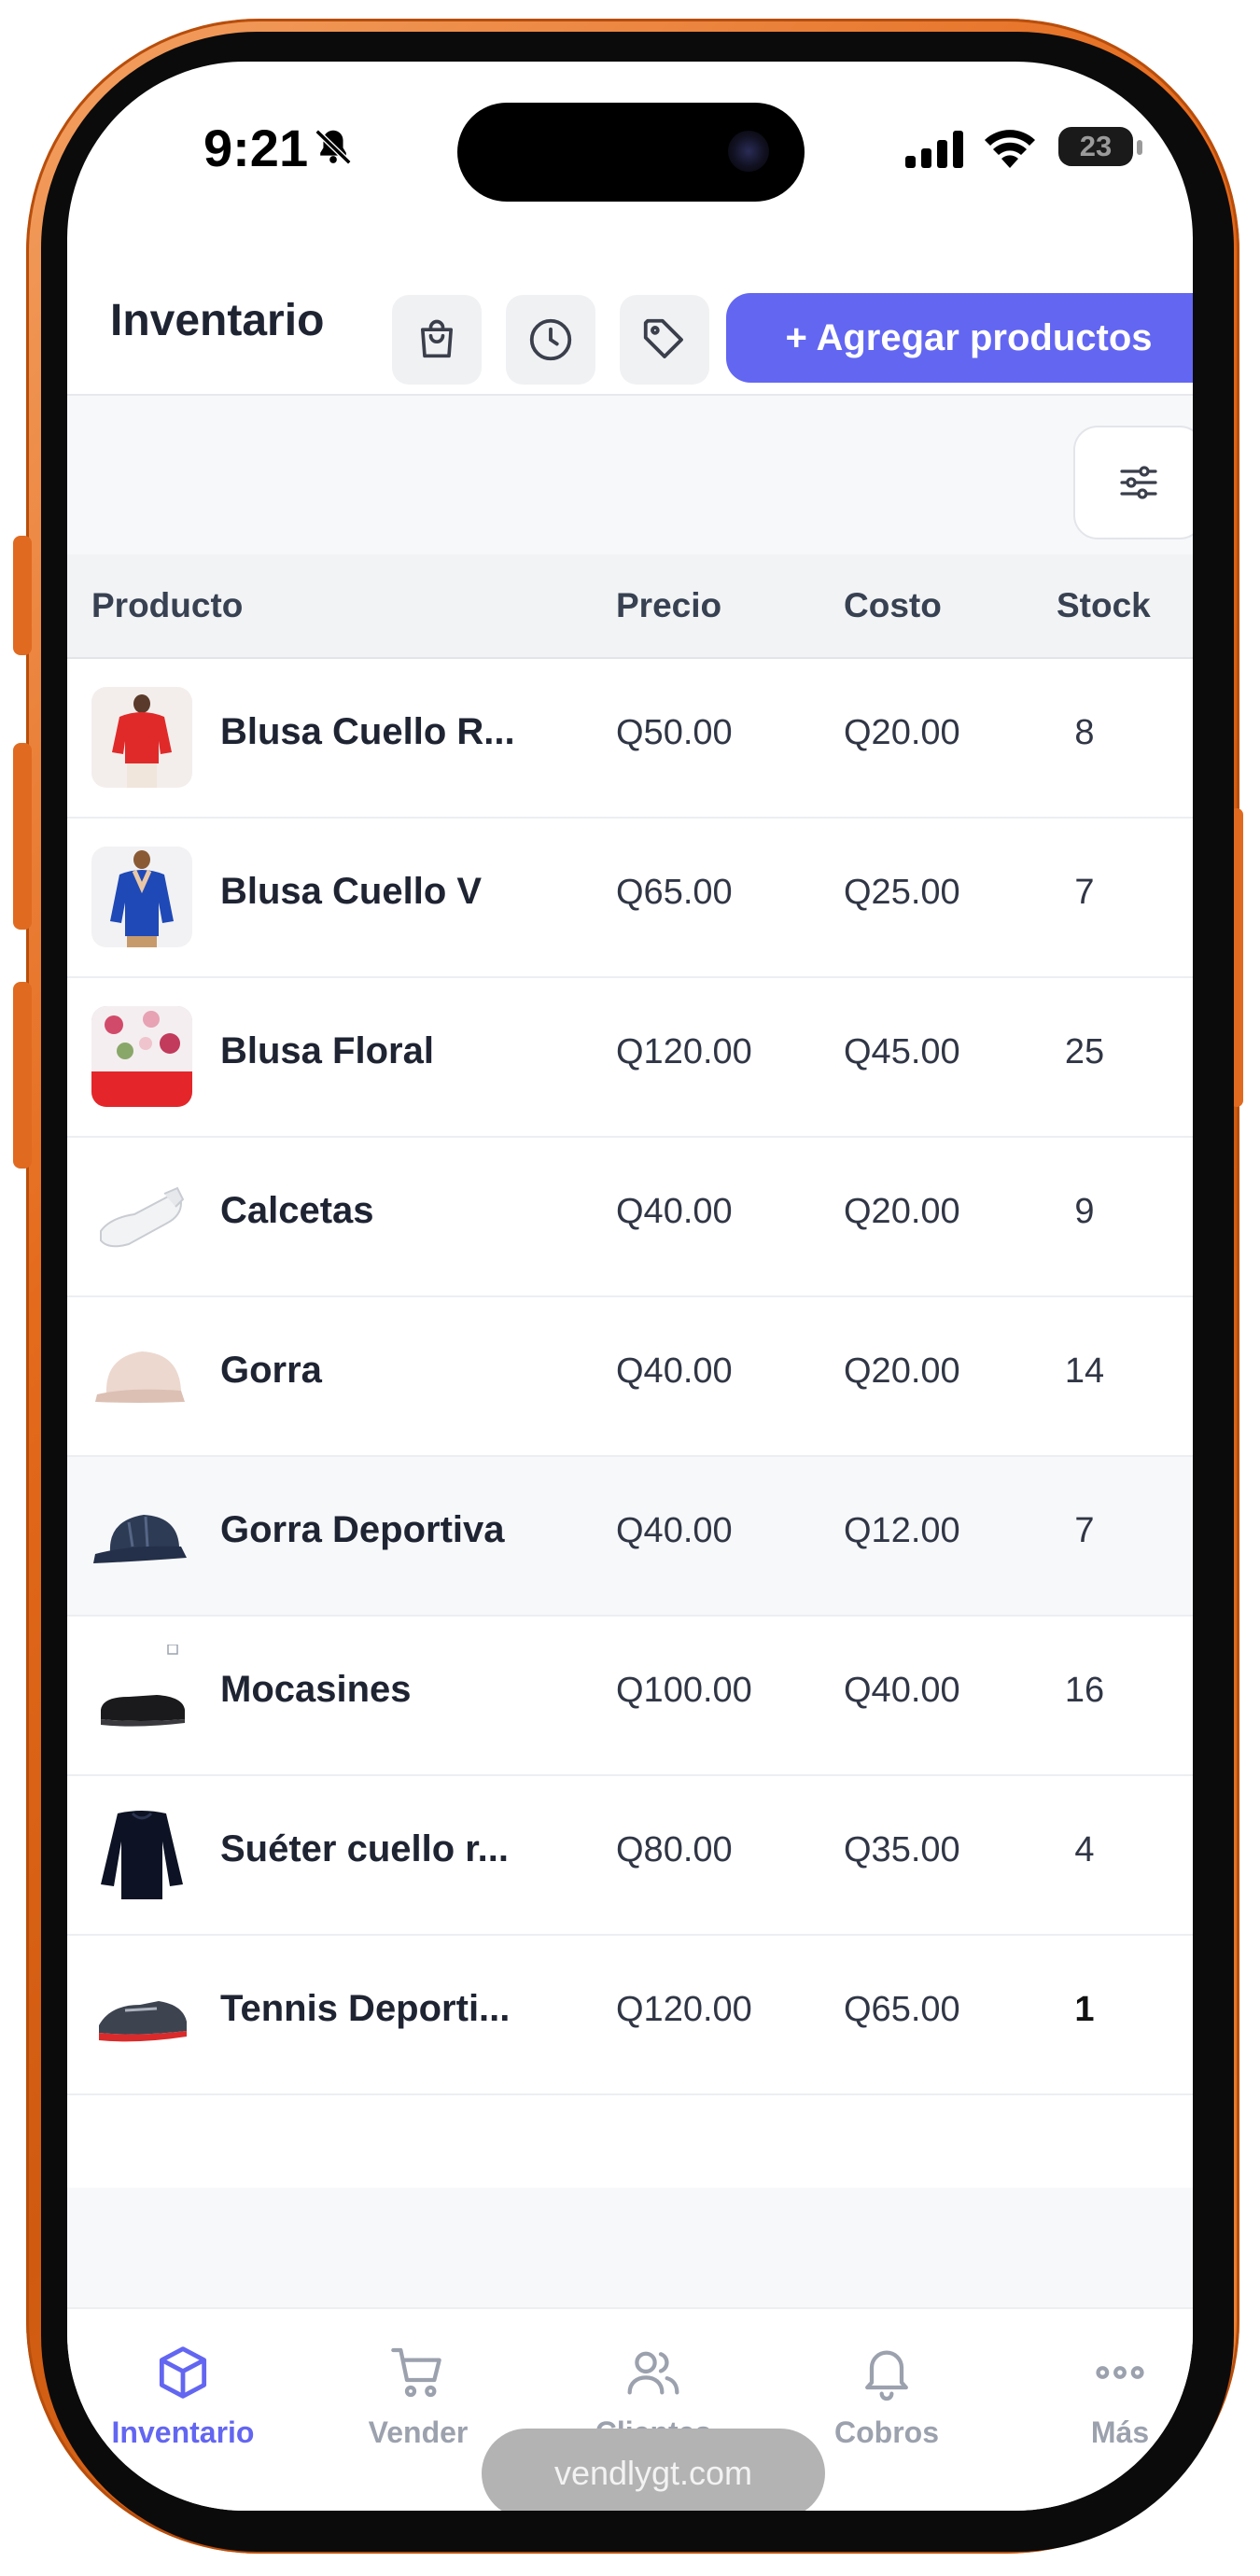 This screenshot has width=1260, height=2576. Describe the element at coordinates (902, 1051) in the screenshot. I see `product-cost: Q45.00` at that location.